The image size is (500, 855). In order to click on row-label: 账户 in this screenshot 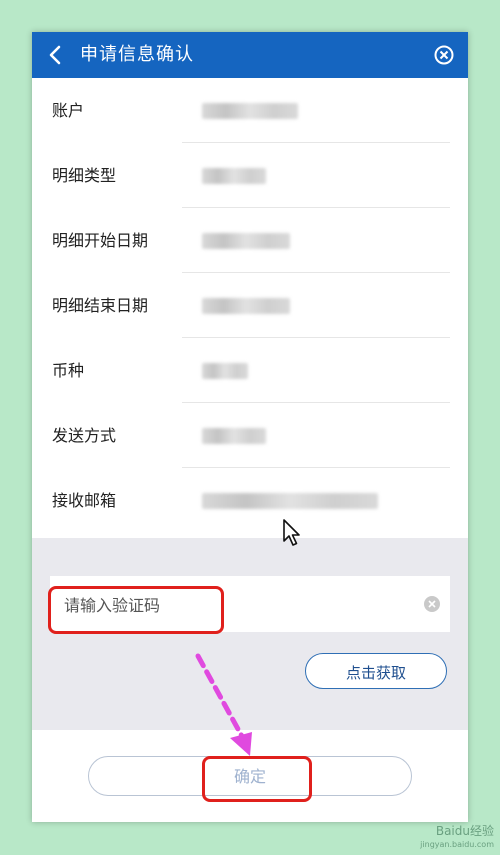, I will do `click(68, 110)`.